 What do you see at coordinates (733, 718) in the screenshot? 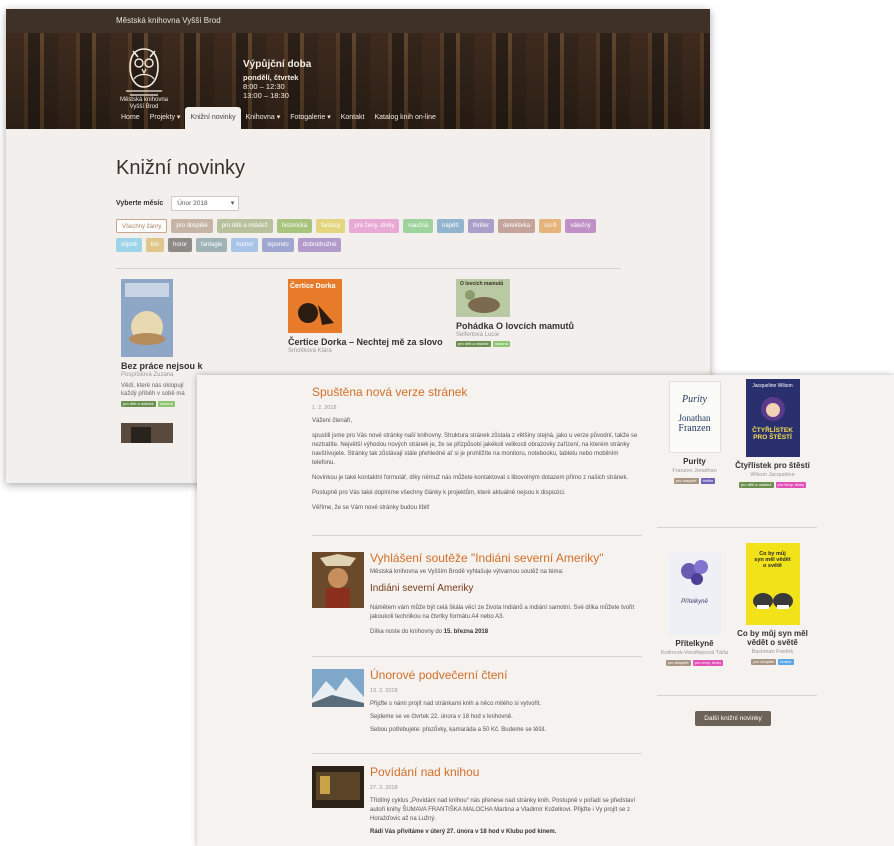
I see `more-new-books-button: Další knižní novinky` at bounding box center [733, 718].